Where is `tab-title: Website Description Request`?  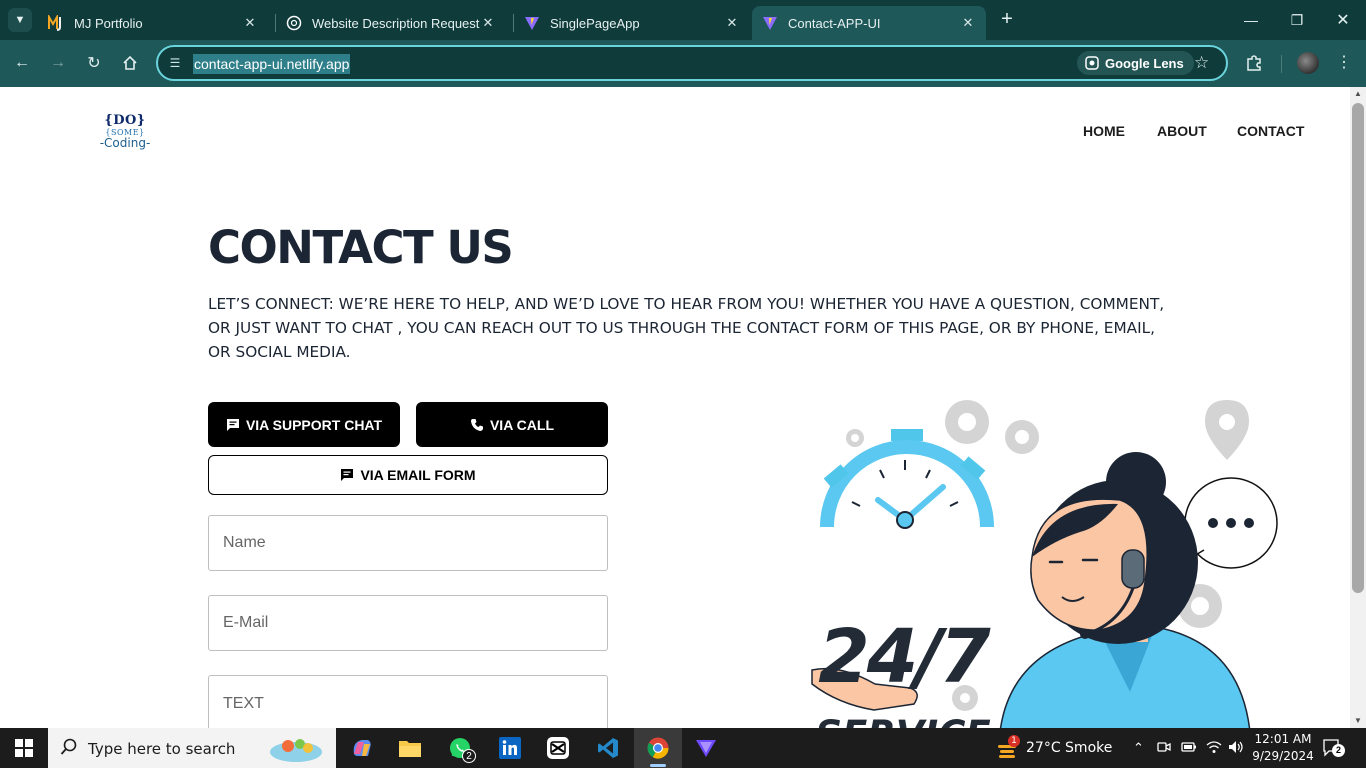
tab-title: Website Description Request is located at coordinates (396, 23).